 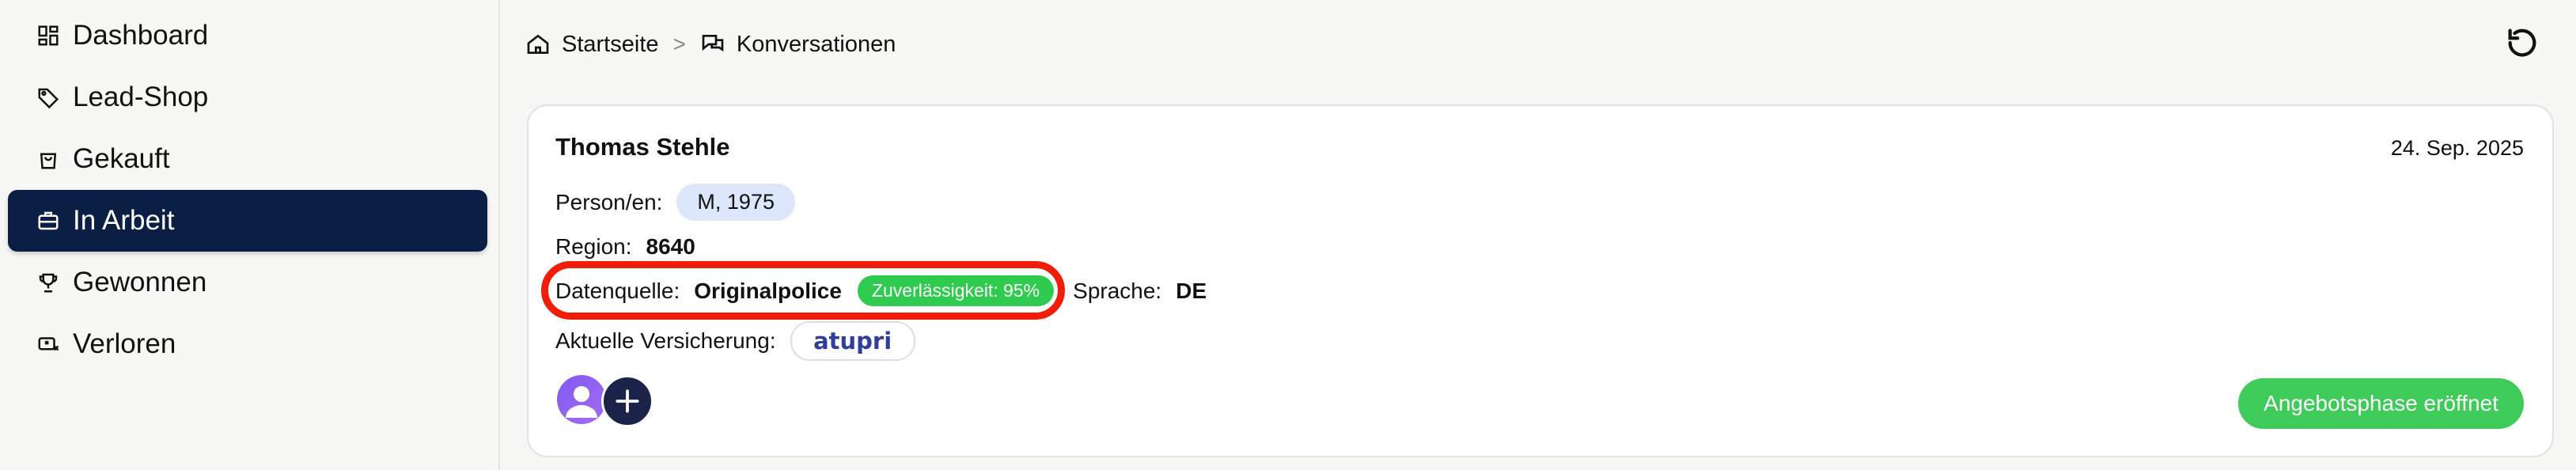 I want to click on sidebar-item-label: Dashboard, so click(x=141, y=35).